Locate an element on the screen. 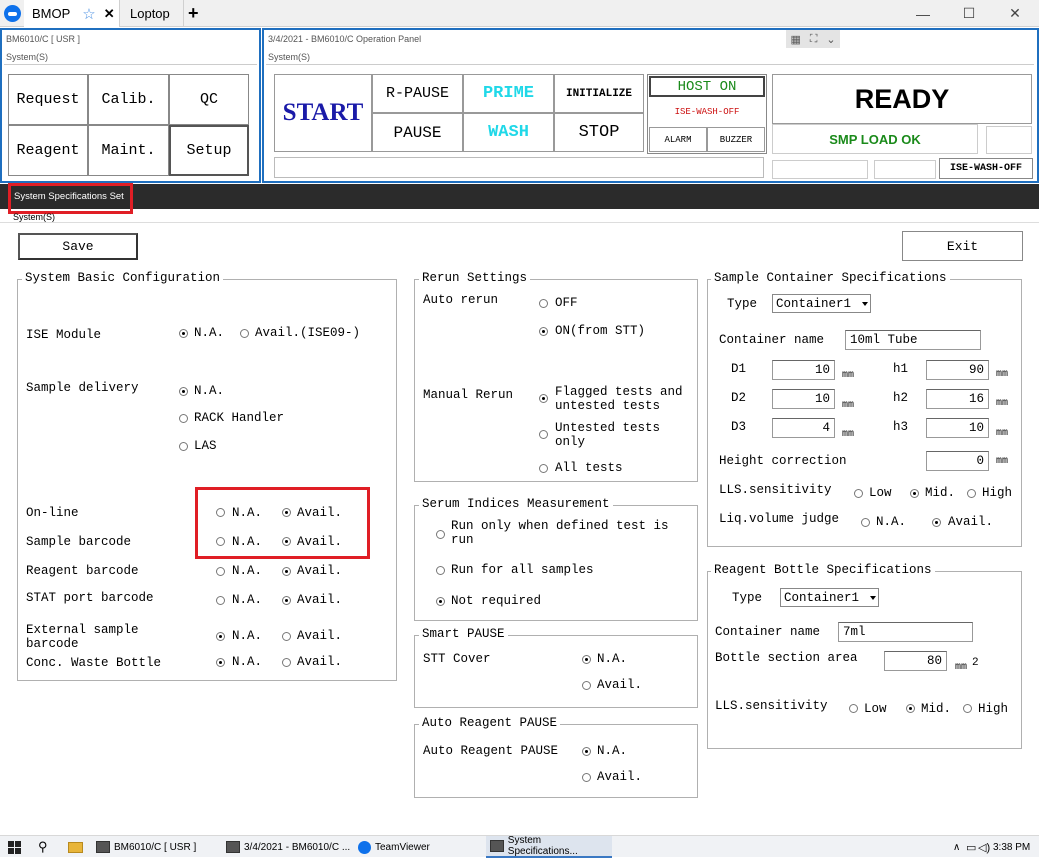  stop-button: STOP is located at coordinates (599, 132).